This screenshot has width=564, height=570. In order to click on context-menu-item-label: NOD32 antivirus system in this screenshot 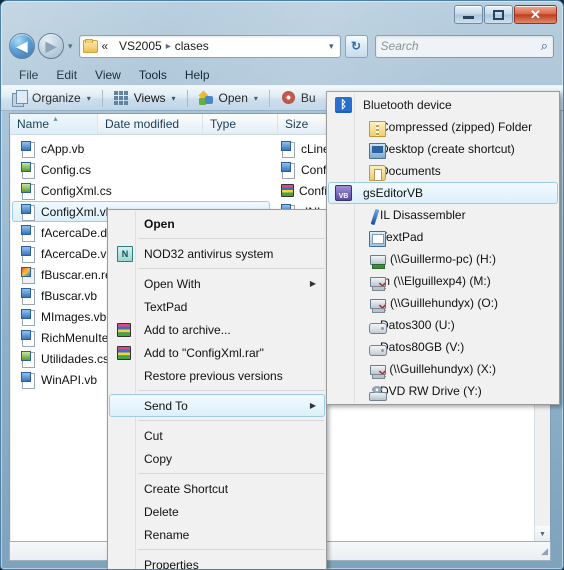, I will do `click(209, 253)`.